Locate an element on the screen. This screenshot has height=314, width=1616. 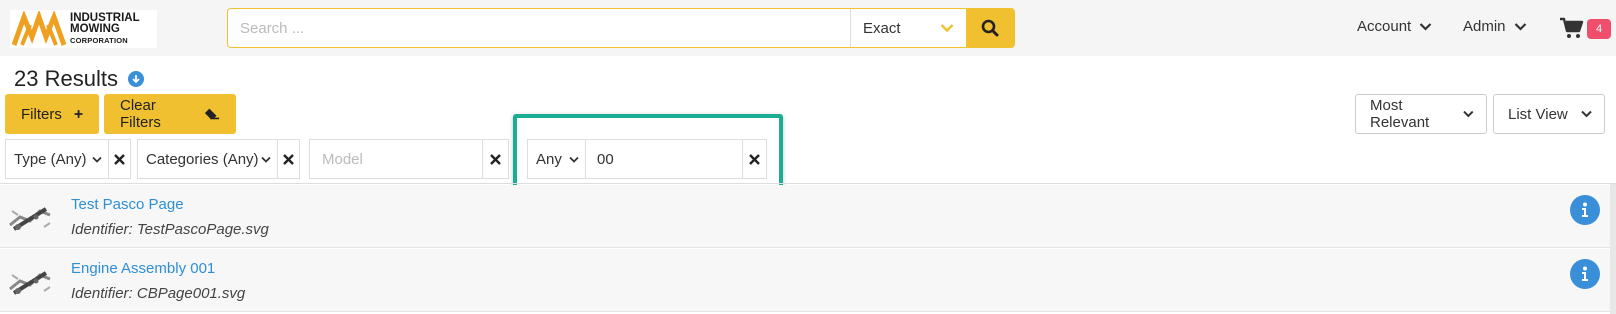
account-label: Account is located at coordinates (1384, 26).